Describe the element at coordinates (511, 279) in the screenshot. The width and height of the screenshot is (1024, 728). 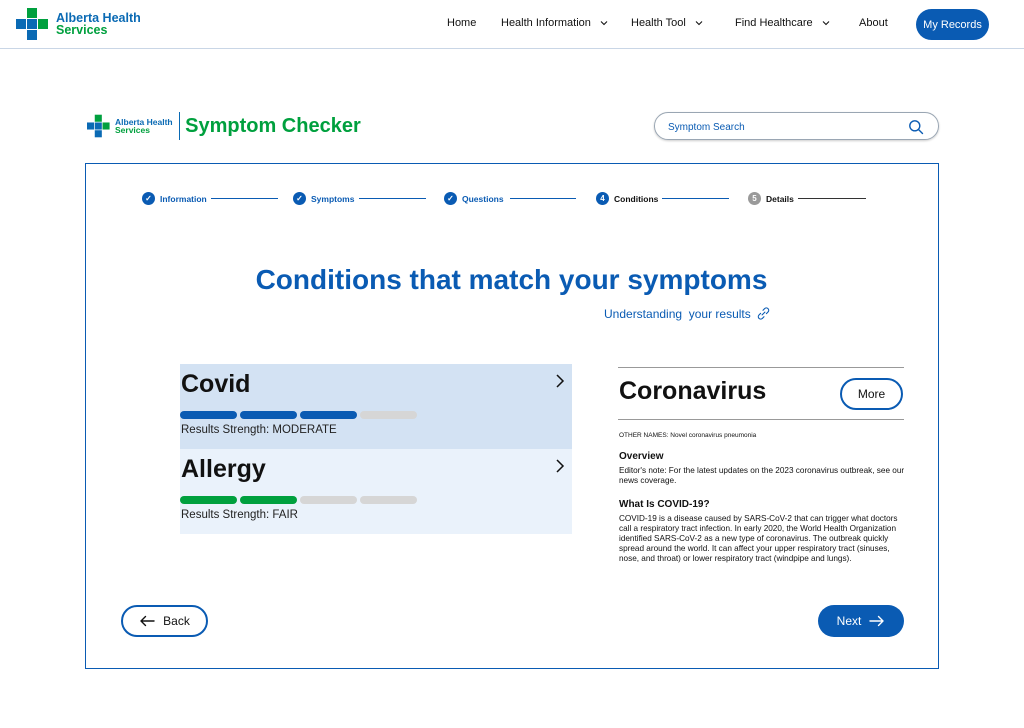
I see `conditions-heading: Conditions that match your symptoms` at that location.